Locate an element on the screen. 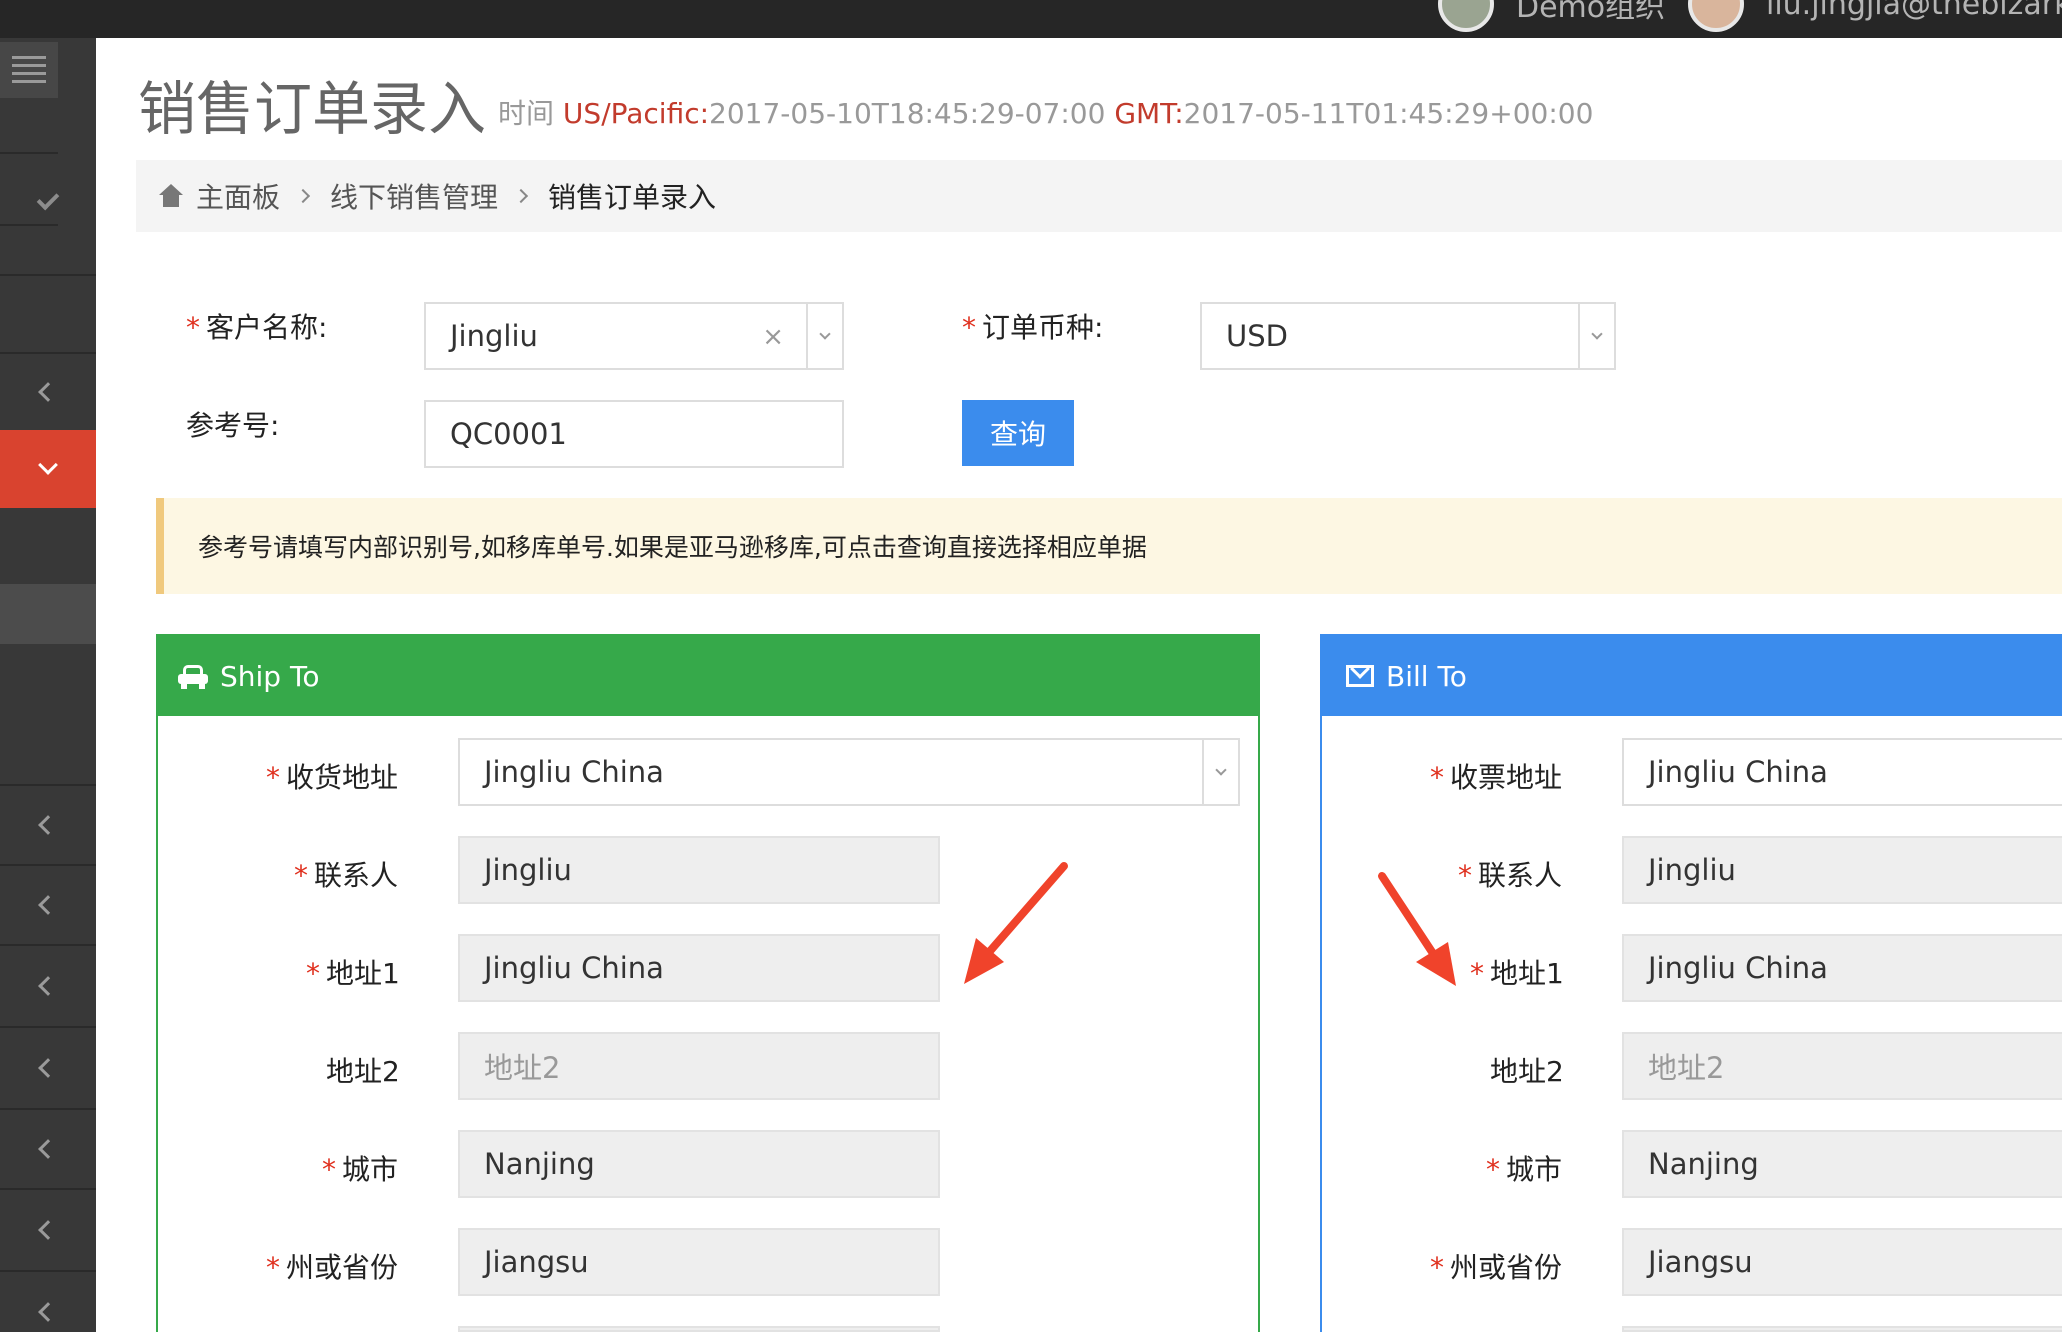 Image resolution: width=2062 pixels, height=1332 pixels. annotation-arrows is located at coordinates (1210, 924).